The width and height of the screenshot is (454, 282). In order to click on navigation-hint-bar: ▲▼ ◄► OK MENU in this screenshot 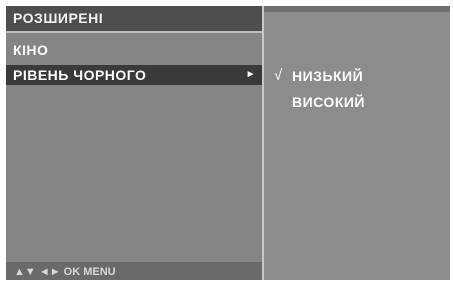, I will do `click(134, 271)`.